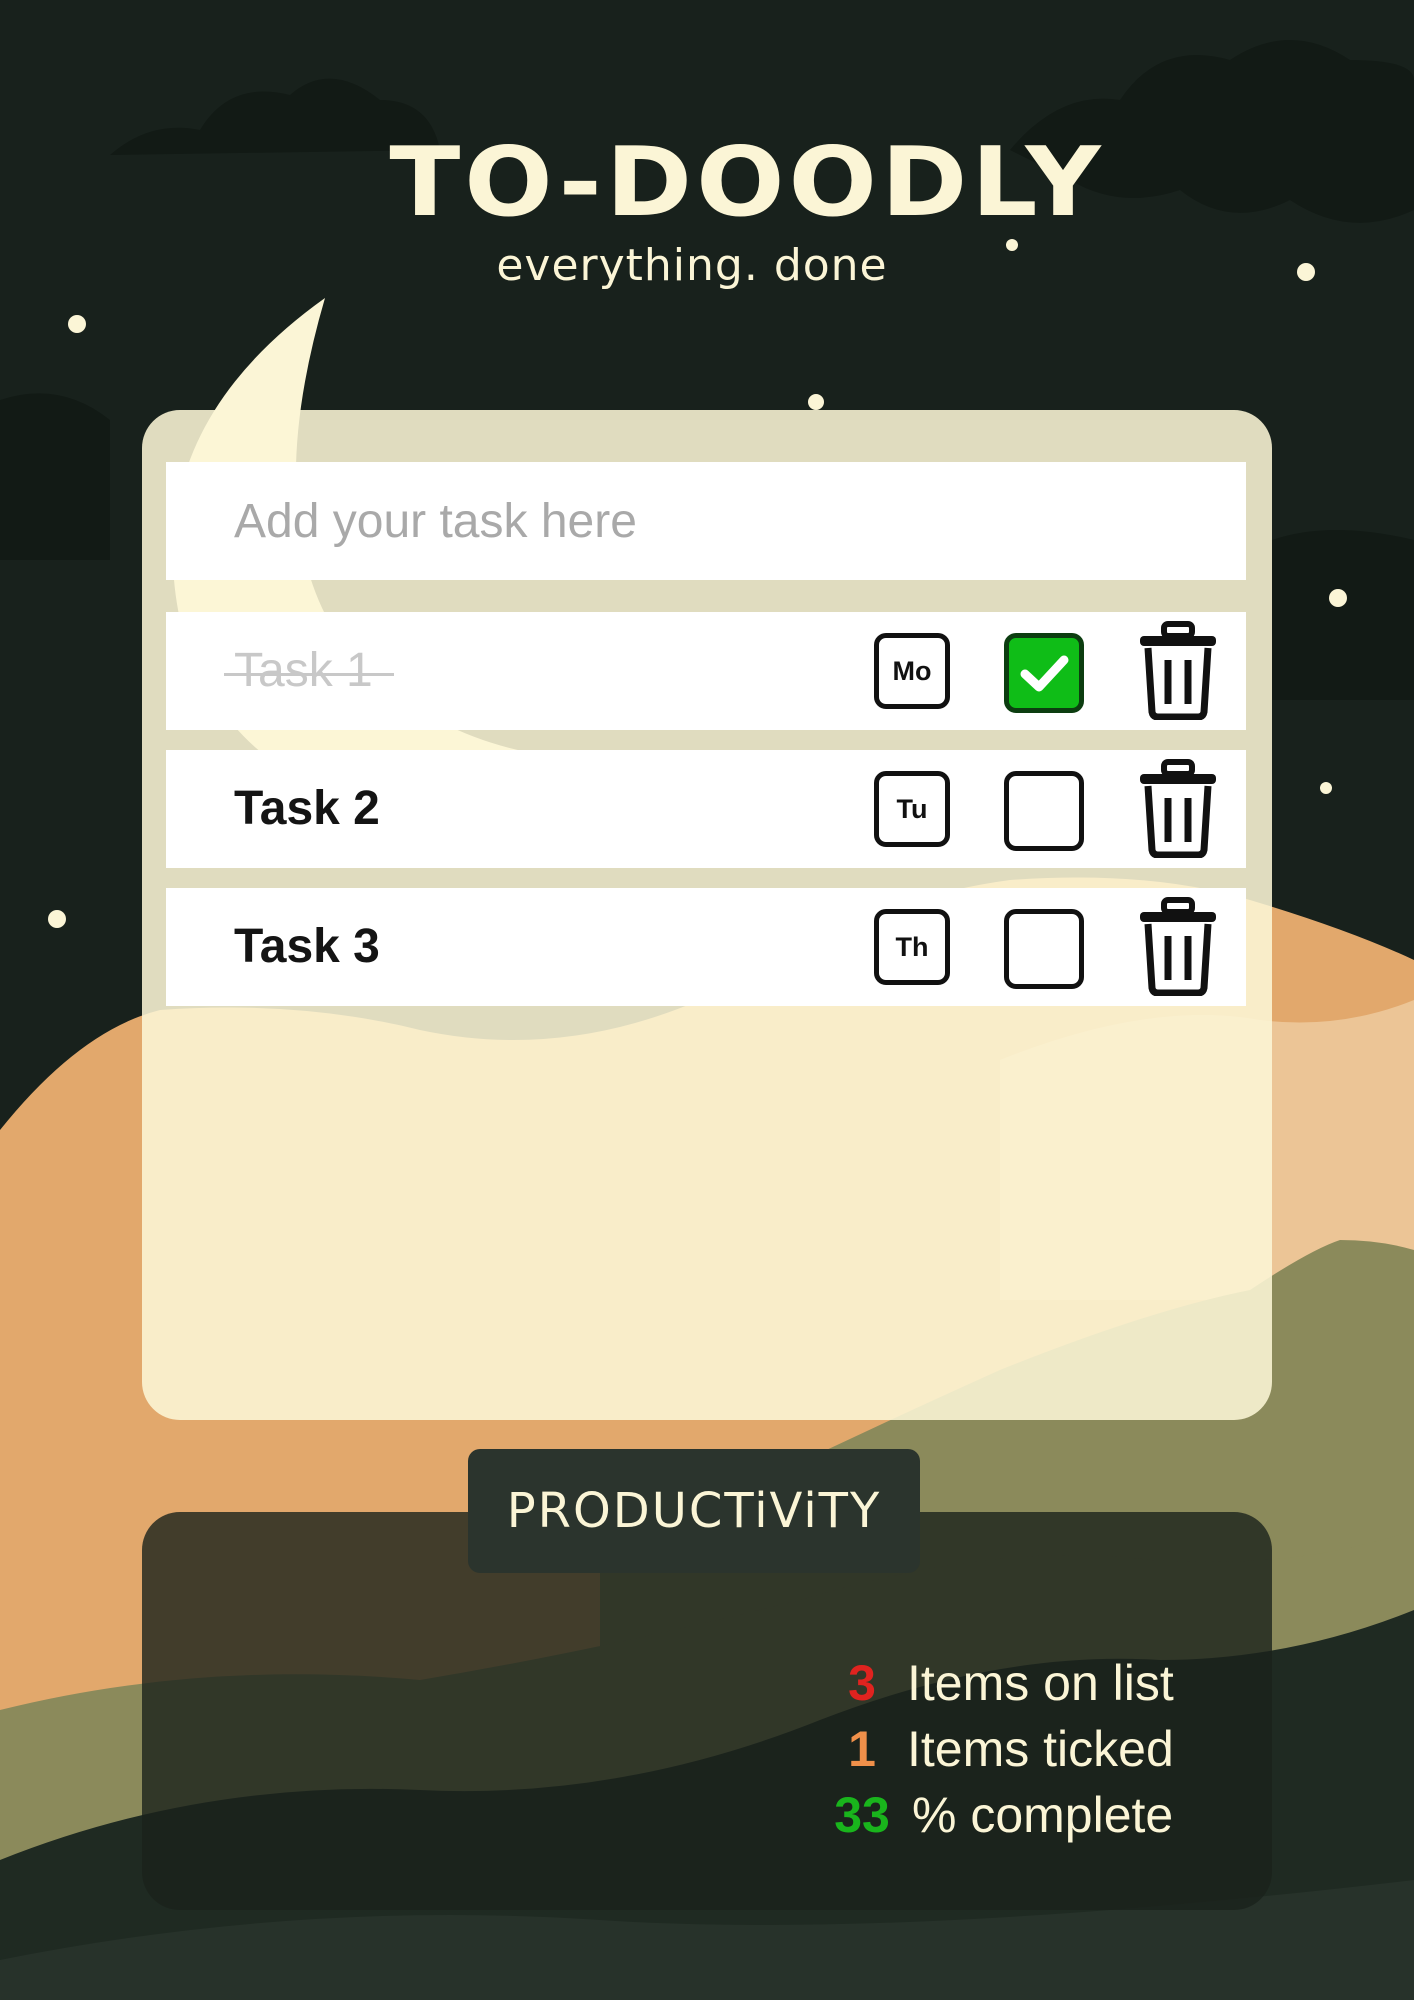  Describe the element at coordinates (1040, 1749) in the screenshot. I see `ticked-label: Items ticked` at that location.